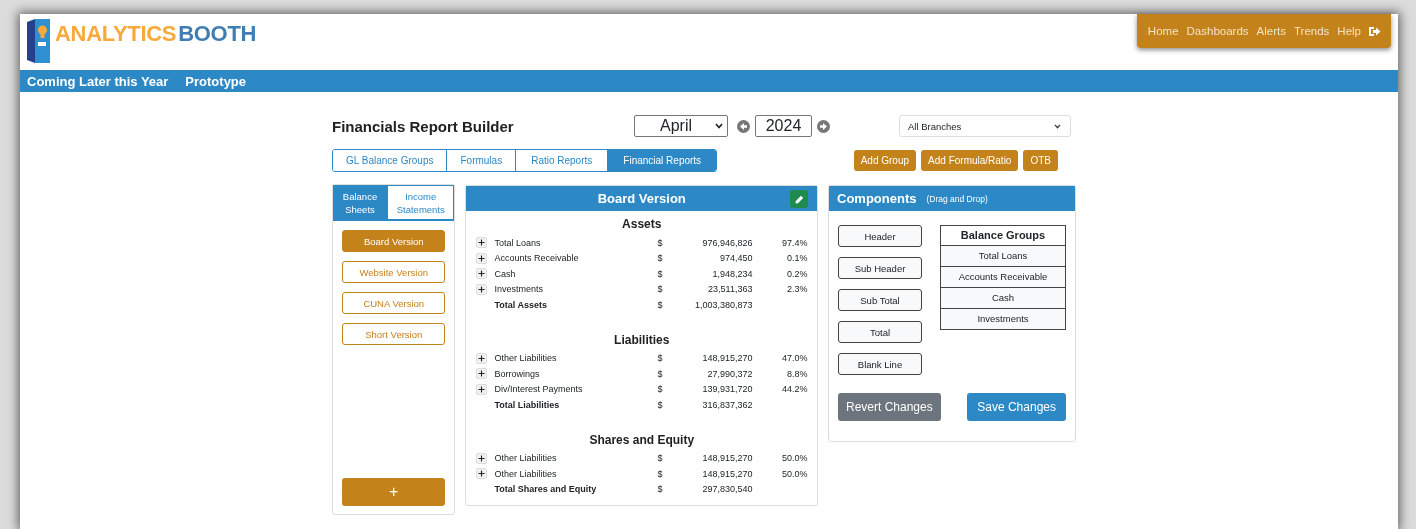  Describe the element at coordinates (394, 303) in the screenshot. I see `report-button: CUNA Version` at that location.